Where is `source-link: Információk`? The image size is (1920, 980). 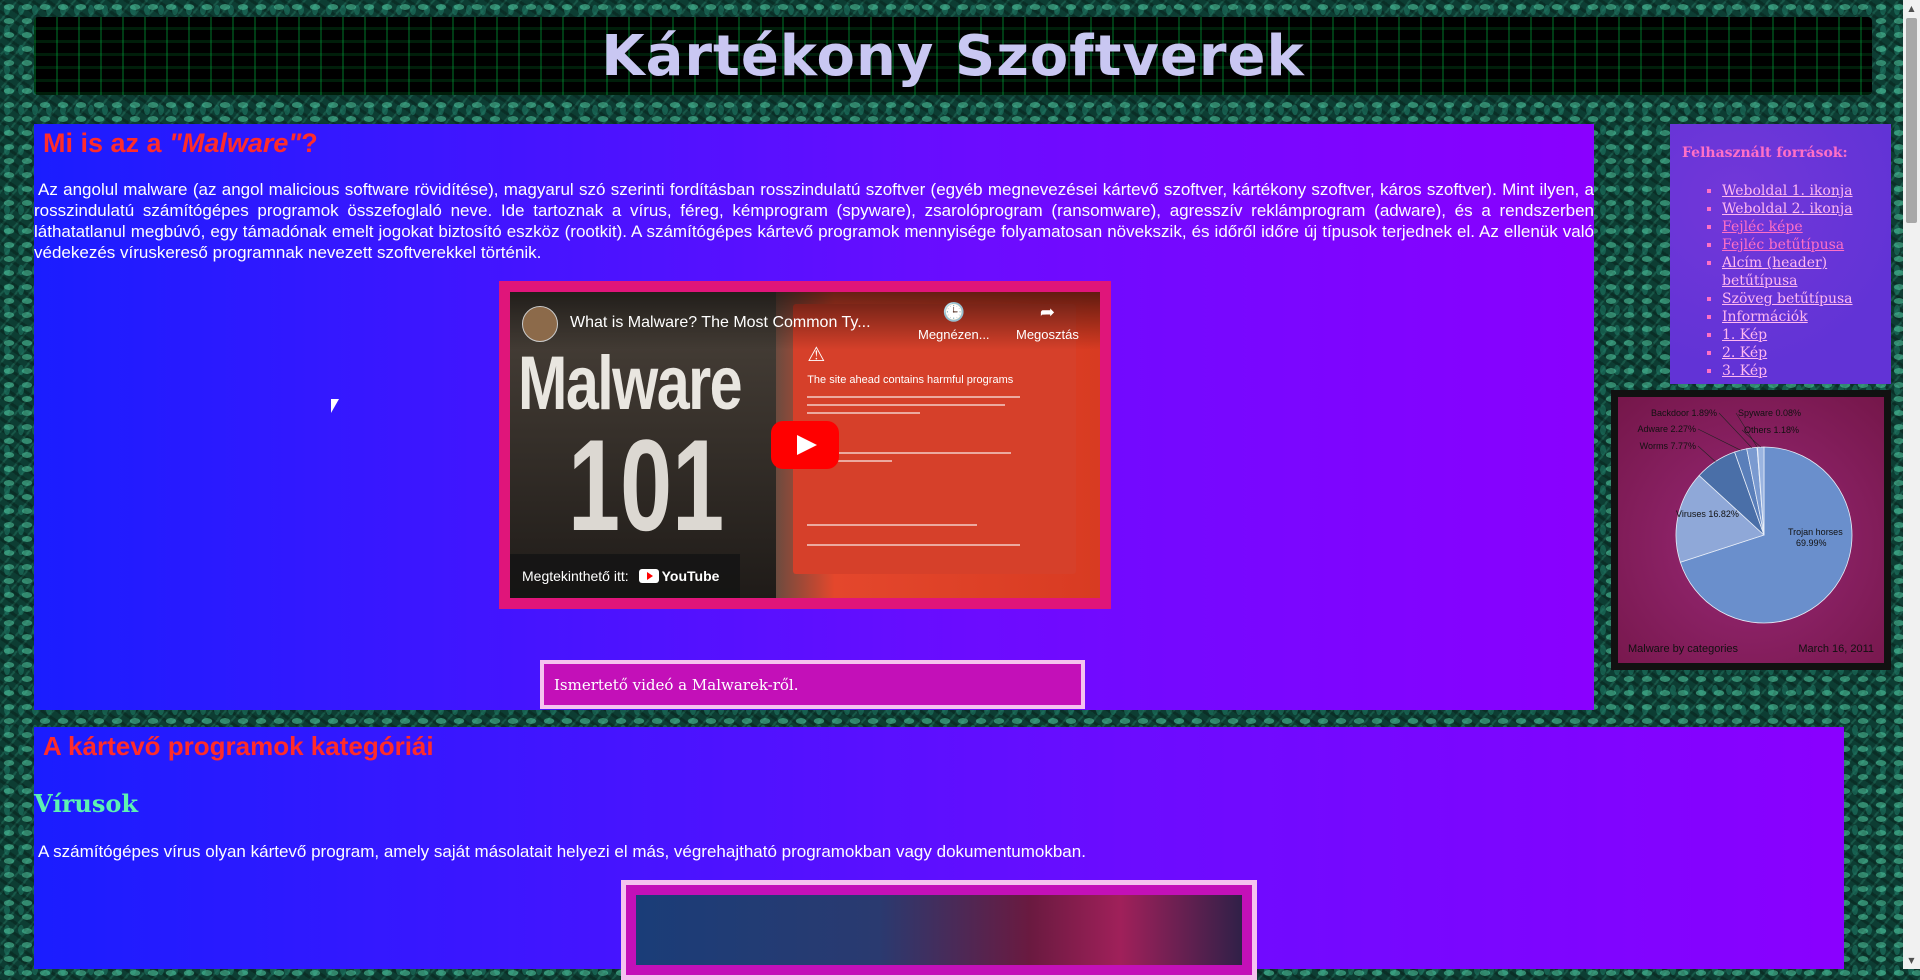 source-link: Információk is located at coordinates (1765, 317).